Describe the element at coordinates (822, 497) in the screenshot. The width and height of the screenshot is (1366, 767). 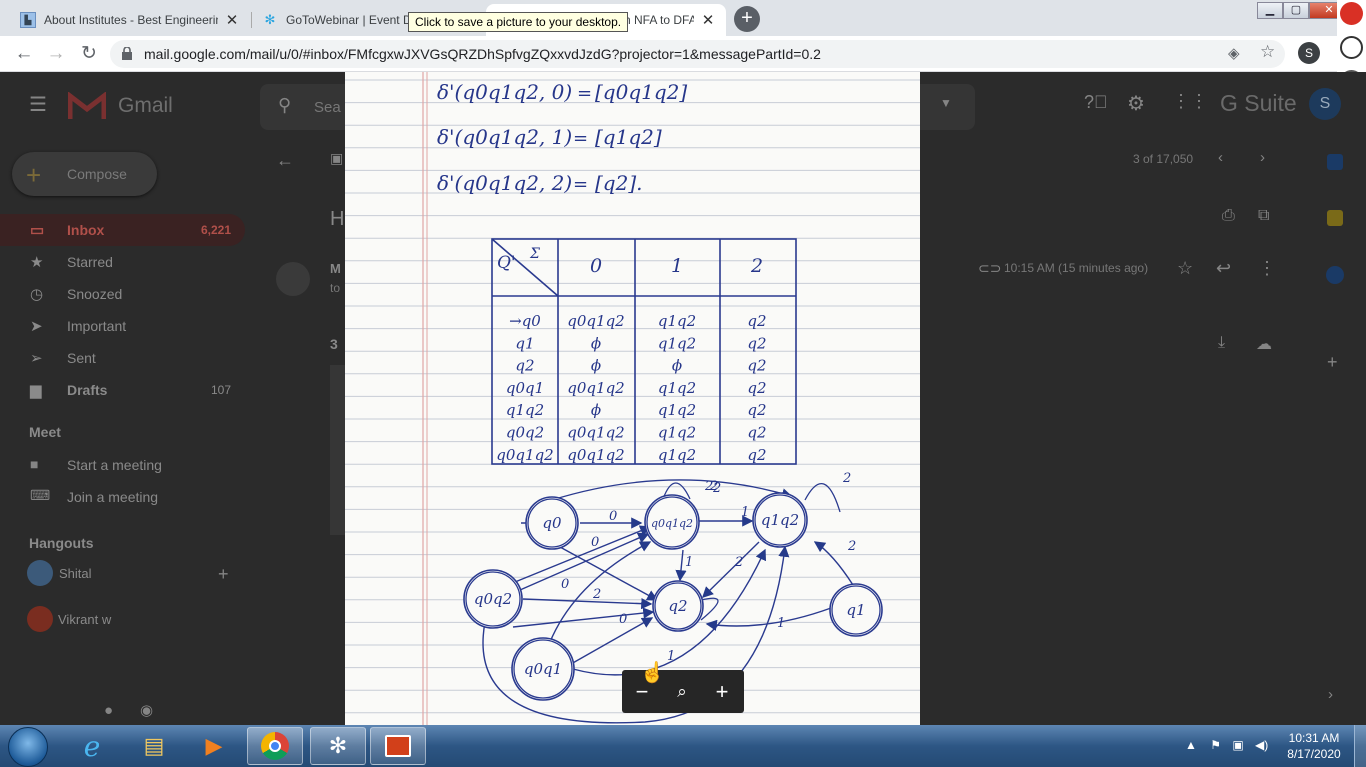
I see `self-loop-arrow` at that location.